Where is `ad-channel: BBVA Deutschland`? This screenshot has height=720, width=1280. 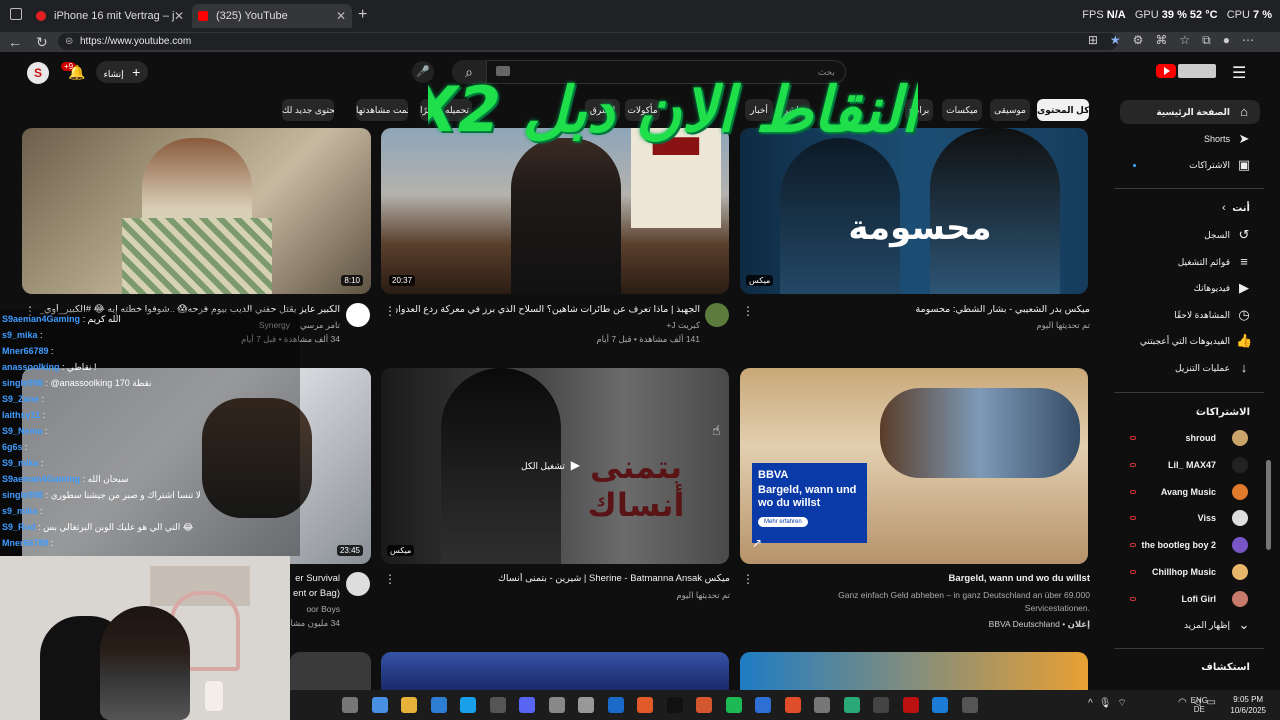 ad-channel: BBVA Deutschland is located at coordinates (1024, 624).